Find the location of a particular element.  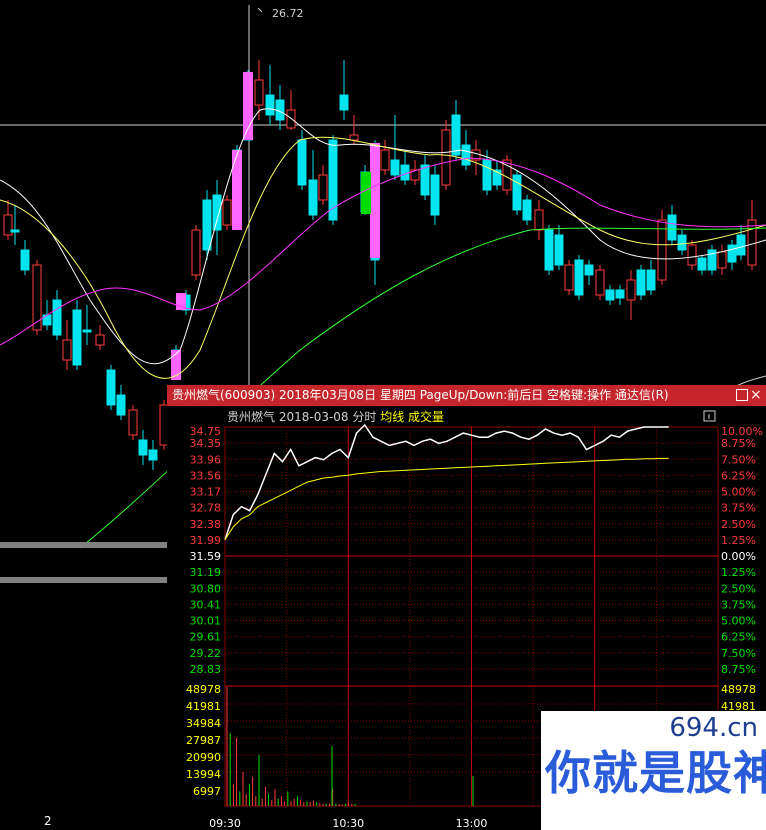

pct-tick-label: 10.00% is located at coordinates (742, 431).